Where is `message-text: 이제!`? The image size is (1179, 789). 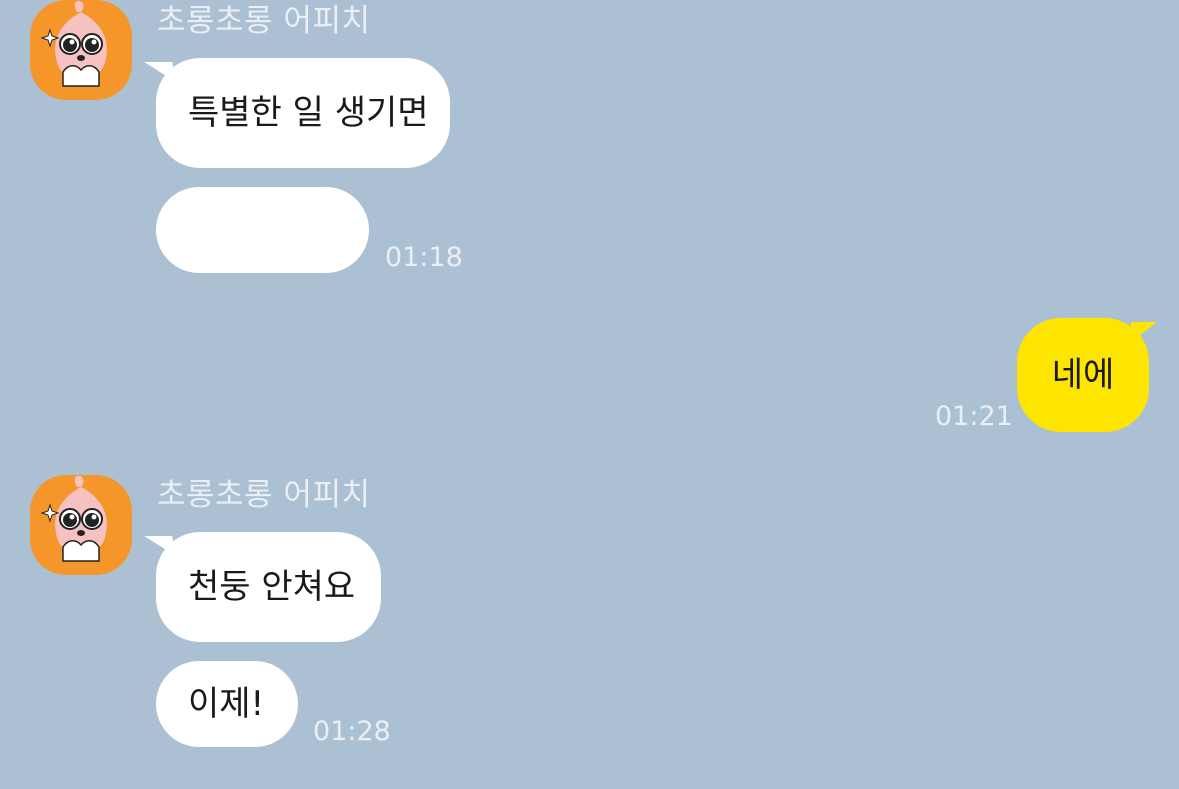
message-text: 이제! is located at coordinates (226, 704).